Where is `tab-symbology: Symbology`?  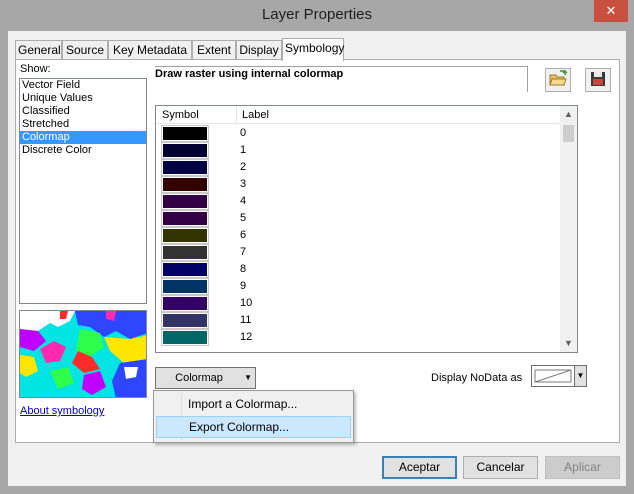
tab-symbology: Symbology is located at coordinates (313, 49).